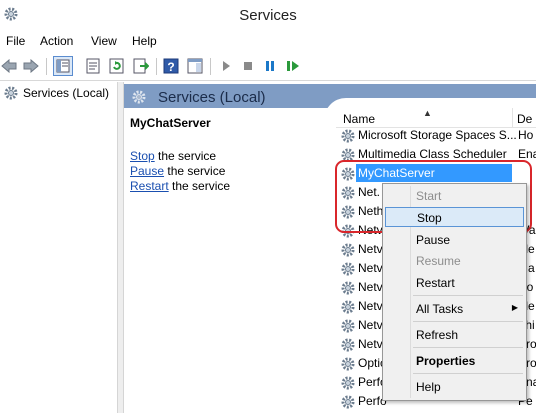 The height and width of the screenshot is (413, 536). I want to click on column-header-description: De, so click(524, 119).